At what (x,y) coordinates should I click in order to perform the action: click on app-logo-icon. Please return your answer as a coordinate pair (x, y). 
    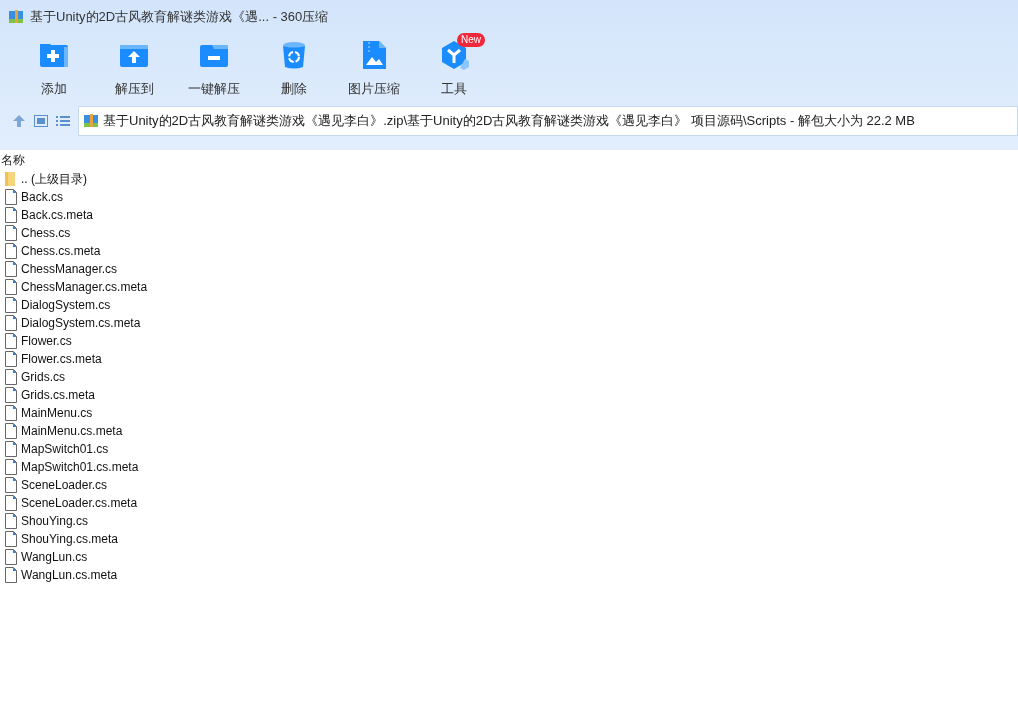
    Looking at the image, I should click on (16, 16).